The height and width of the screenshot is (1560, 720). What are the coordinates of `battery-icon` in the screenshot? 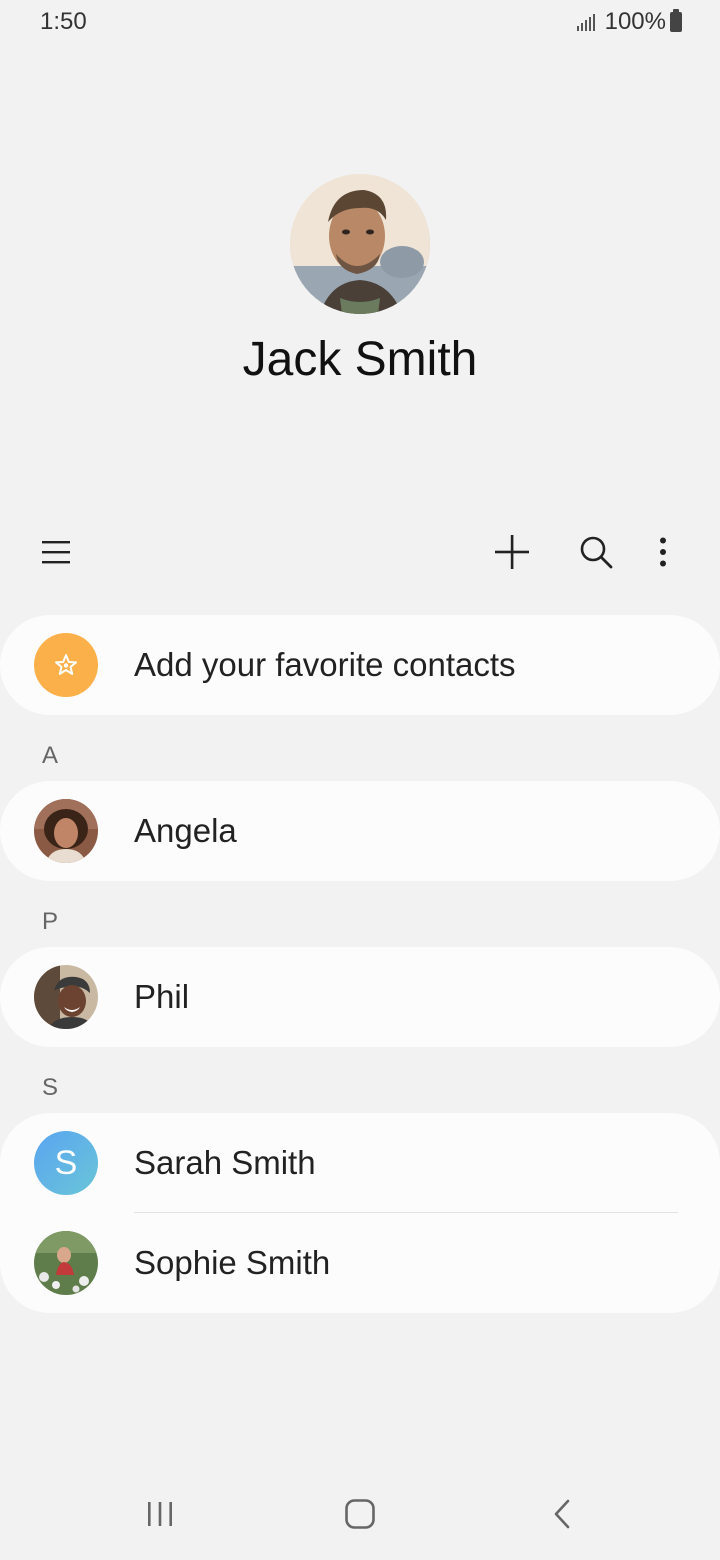 It's located at (676, 20).